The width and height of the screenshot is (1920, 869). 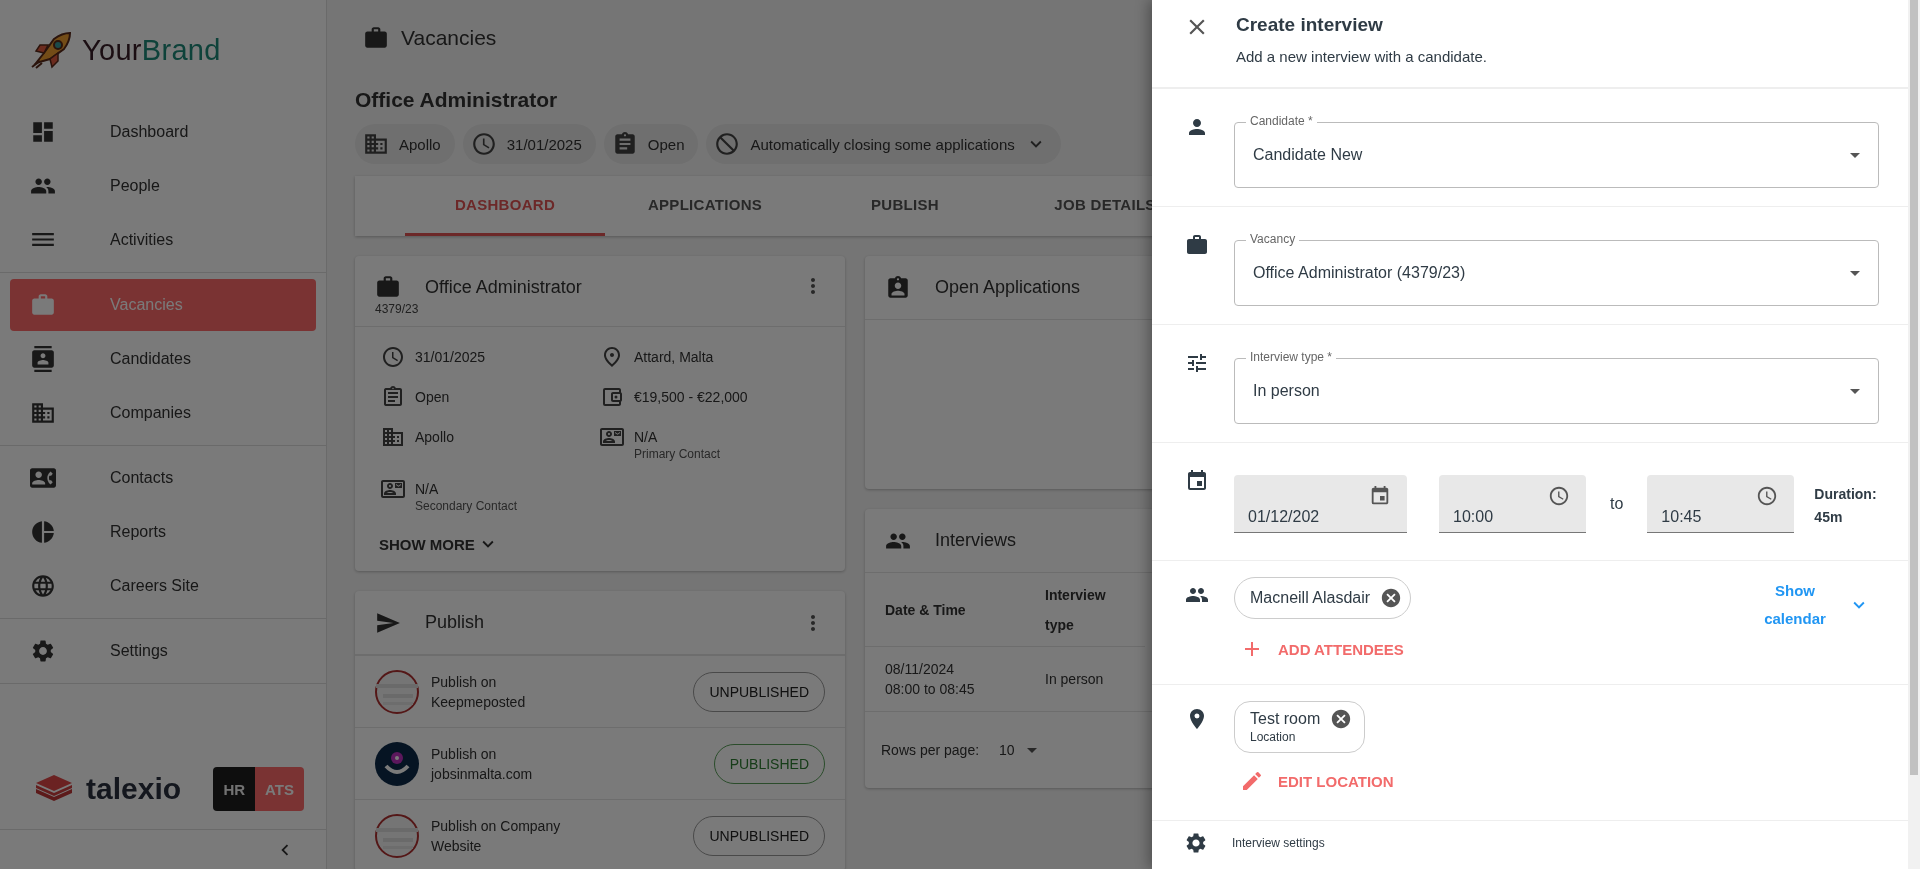 What do you see at coordinates (135, 186) in the screenshot?
I see `nav-label: People` at bounding box center [135, 186].